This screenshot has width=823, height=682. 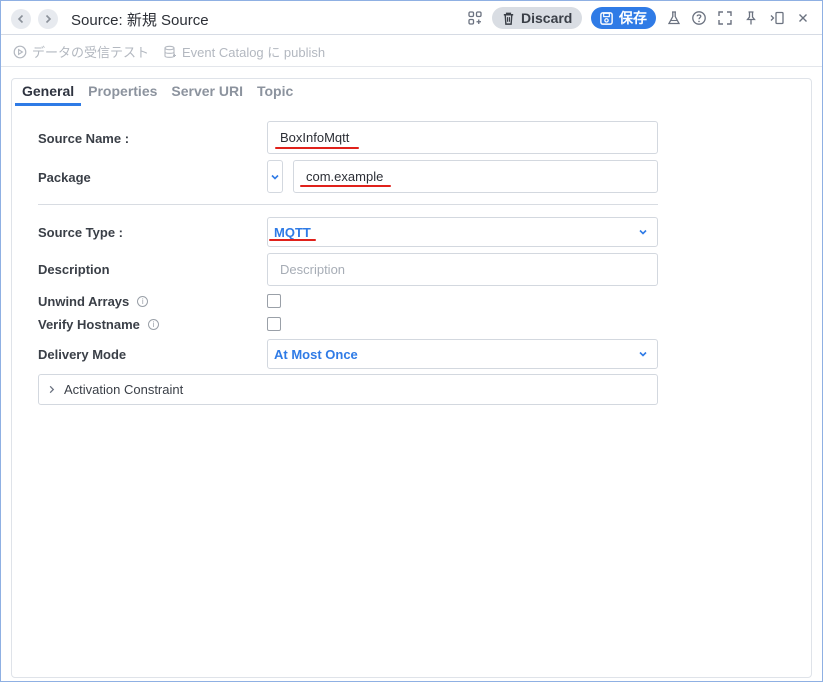 I want to click on tab-bar: General Properties Server URI Topic, so click(x=157, y=94).